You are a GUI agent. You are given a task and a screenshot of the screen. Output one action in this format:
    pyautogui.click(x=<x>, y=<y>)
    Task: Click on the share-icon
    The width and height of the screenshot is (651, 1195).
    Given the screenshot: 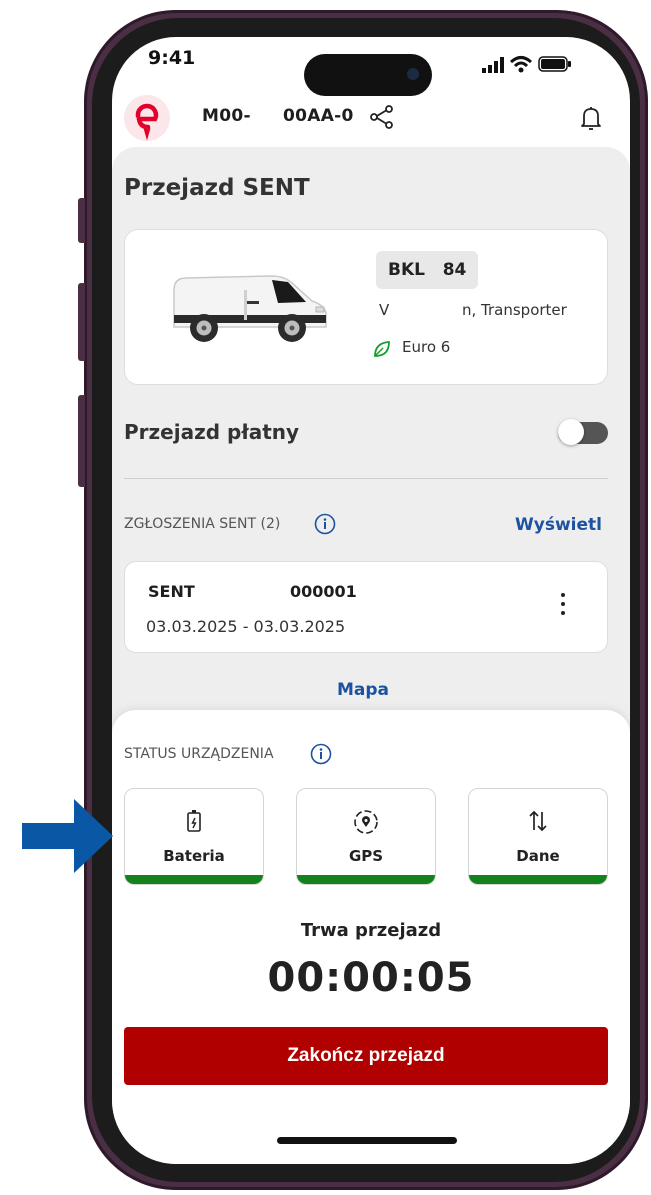 What is the action you would take?
    pyautogui.click(x=382, y=119)
    